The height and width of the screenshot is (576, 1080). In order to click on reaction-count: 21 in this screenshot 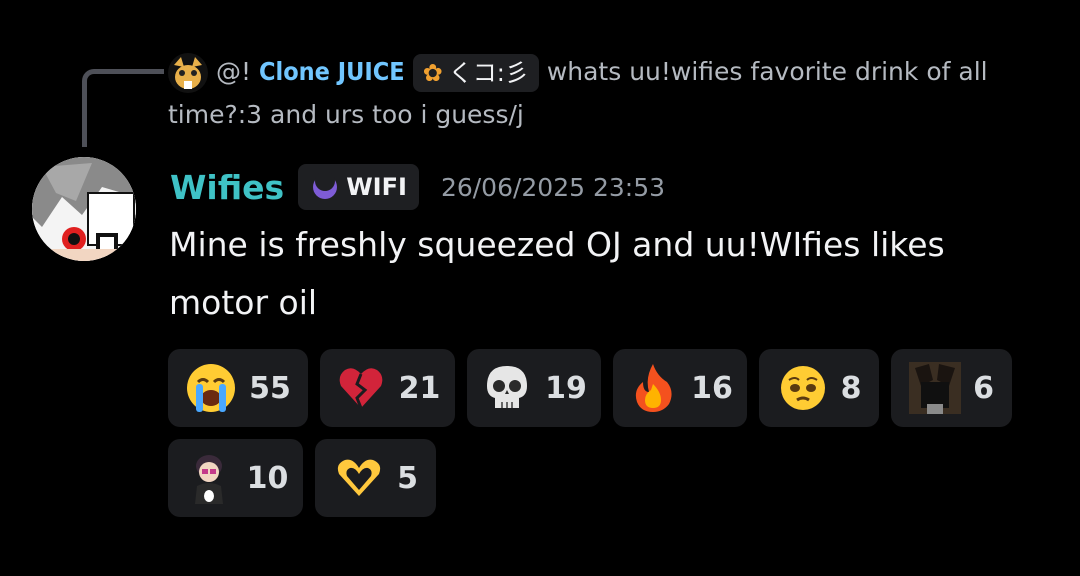, I will do `click(419, 388)`.